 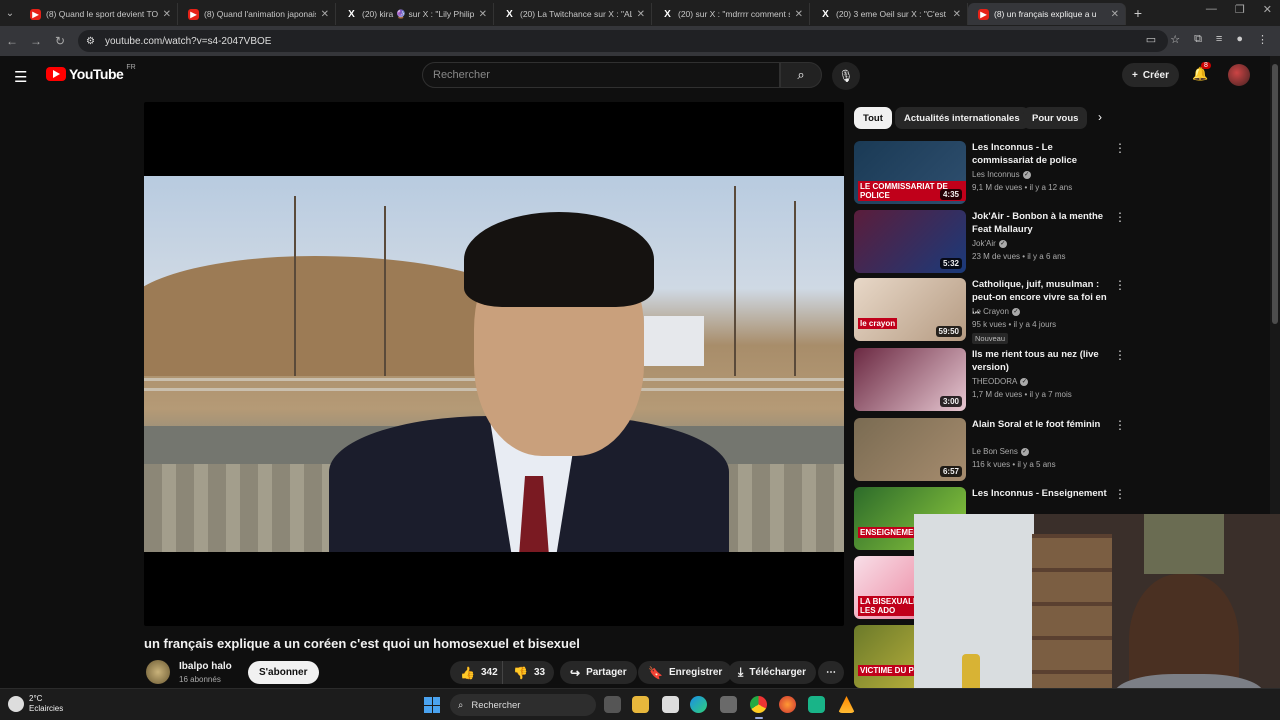 What do you see at coordinates (816, 704) in the screenshot?
I see `app-icon` at bounding box center [816, 704].